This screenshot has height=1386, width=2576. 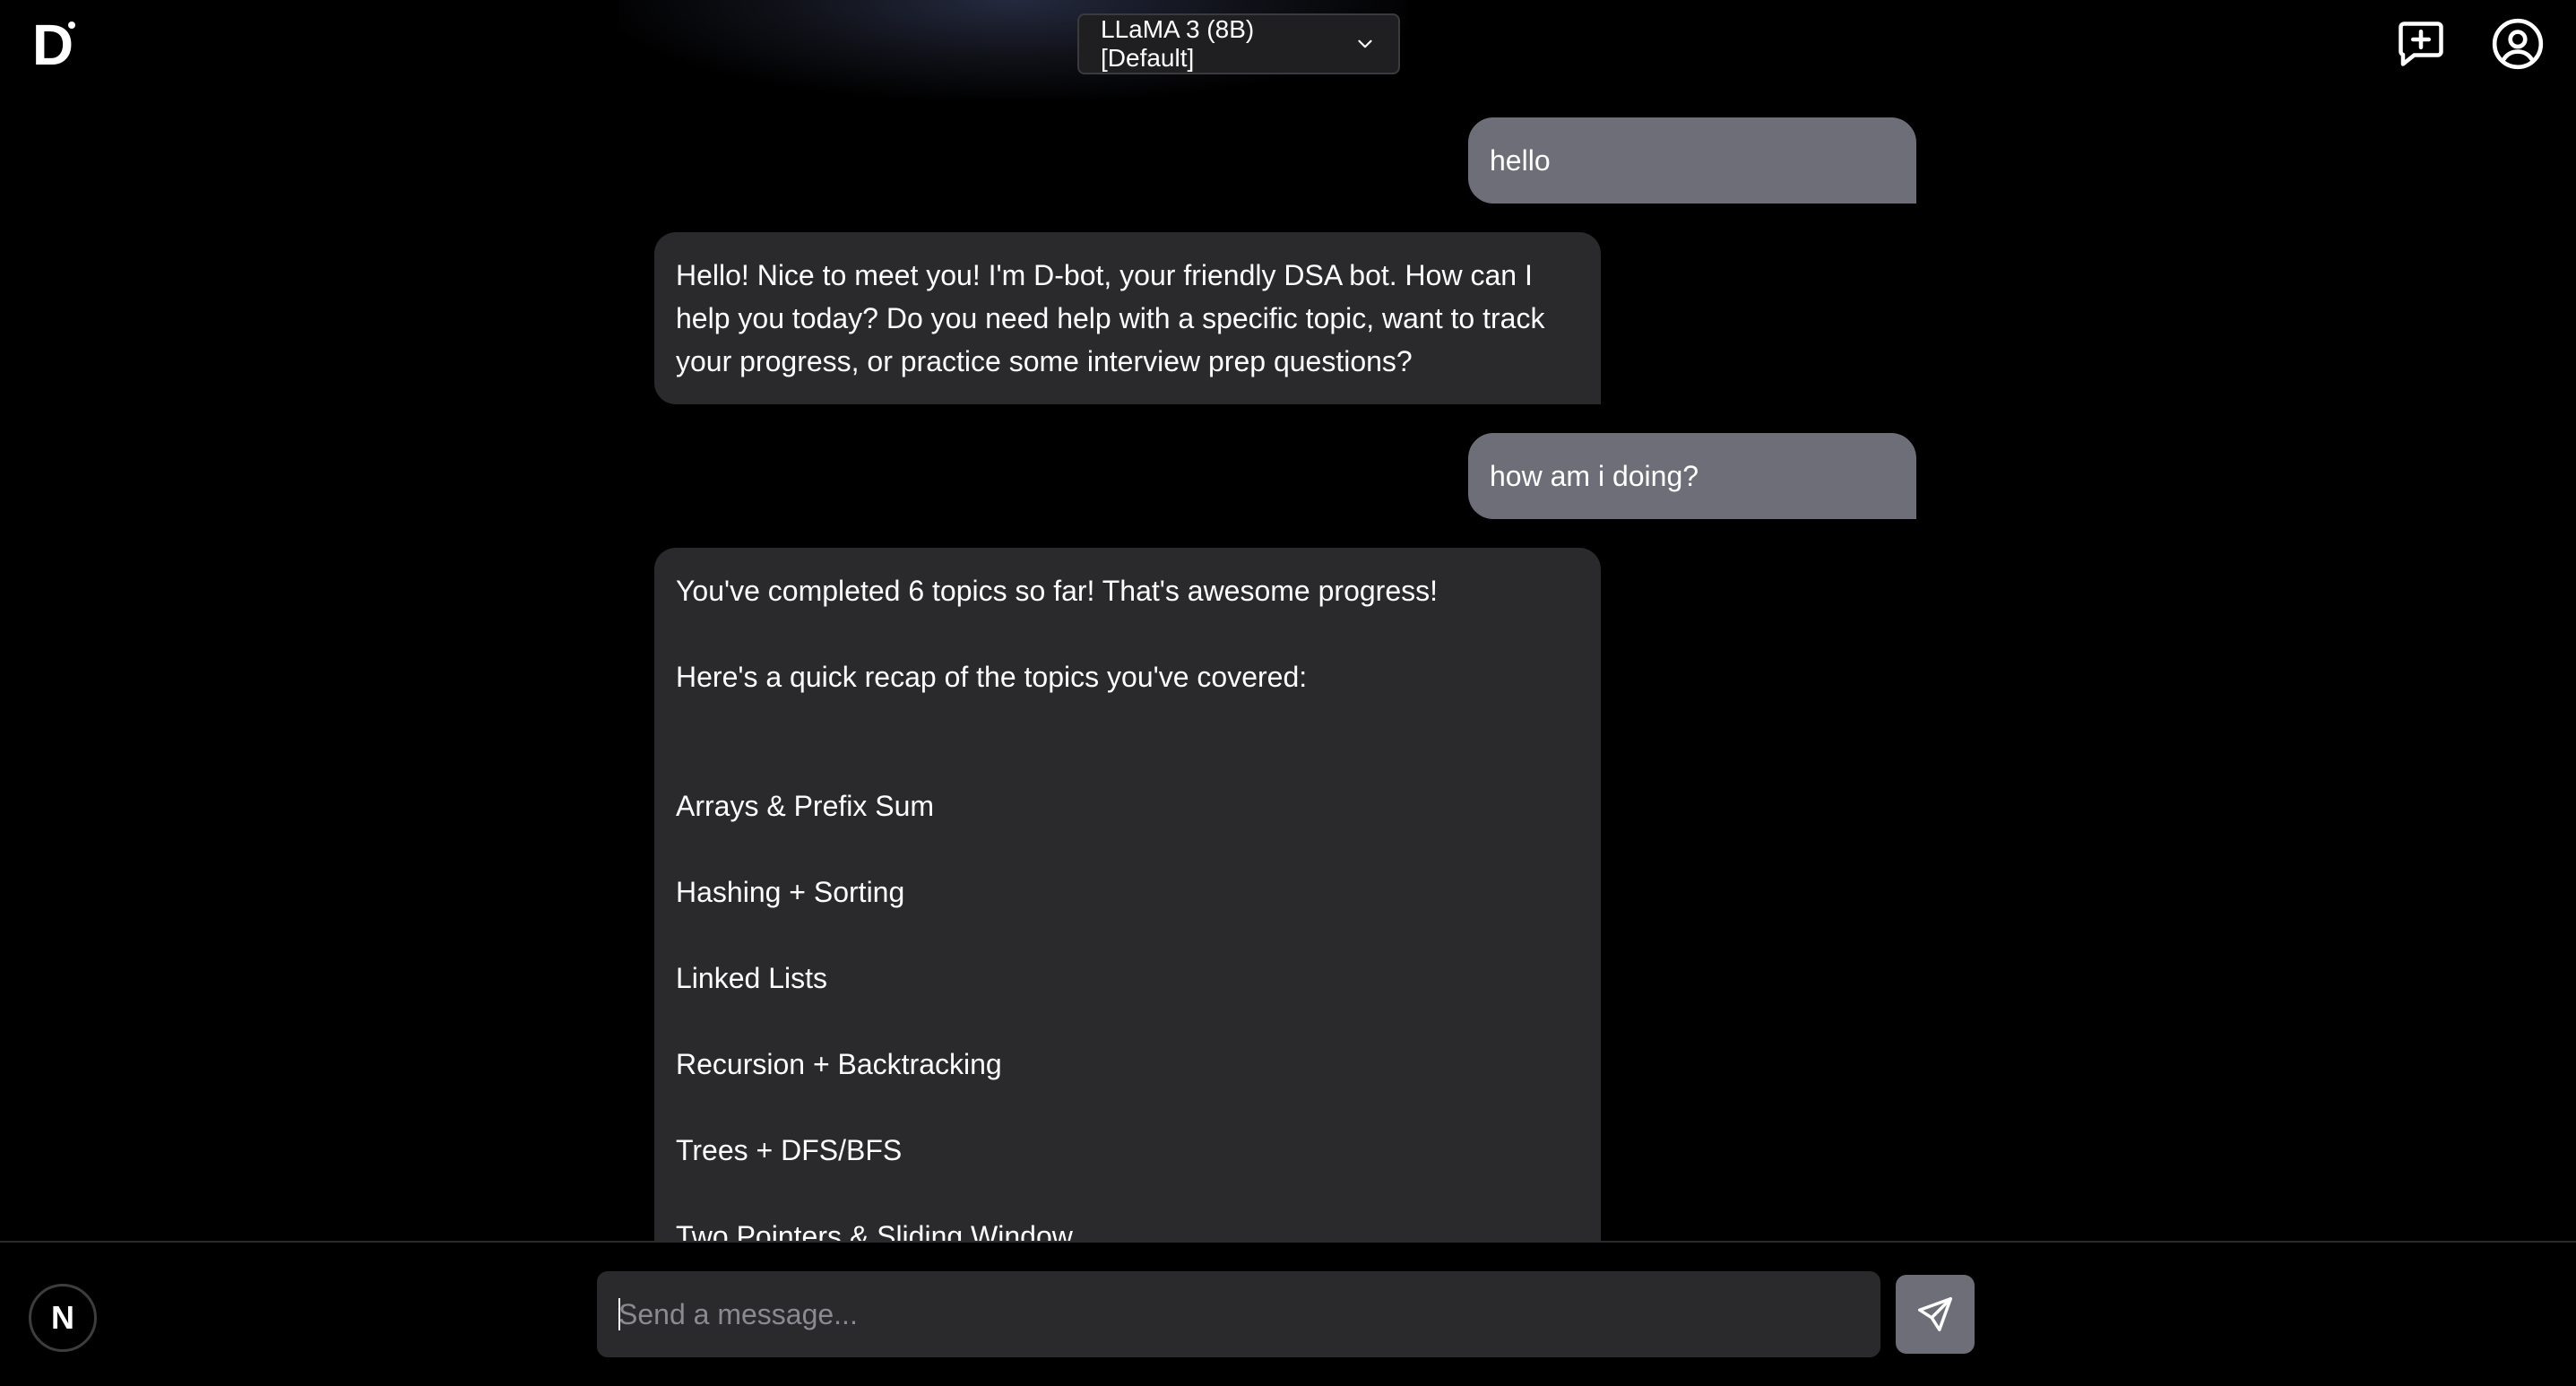 I want to click on header-actions, so click(x=2469, y=44).